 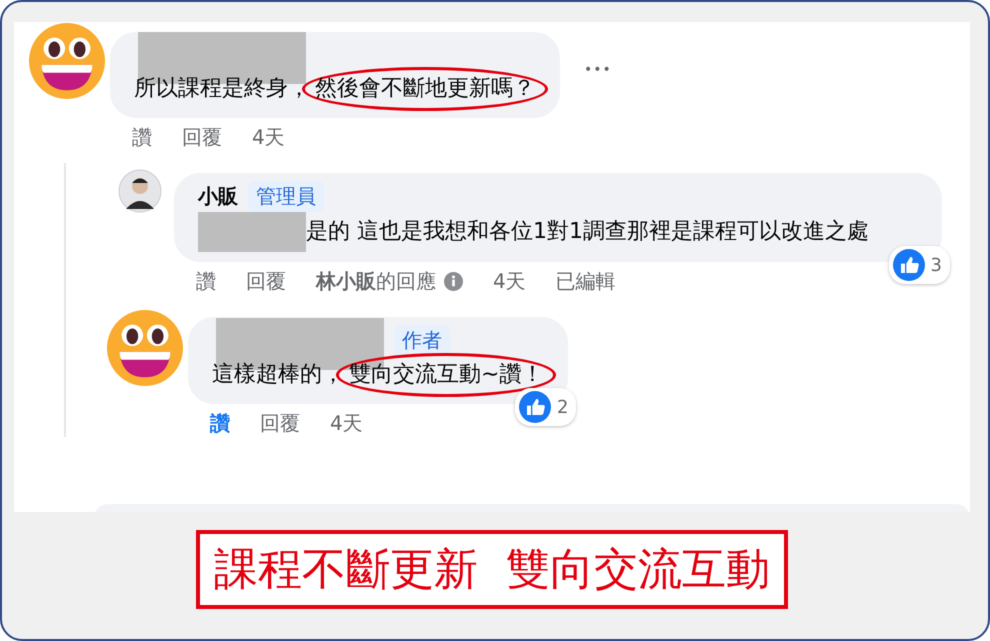 I want to click on caption-banner: 課程不斷更新 雙向交流互動, so click(x=492, y=569).